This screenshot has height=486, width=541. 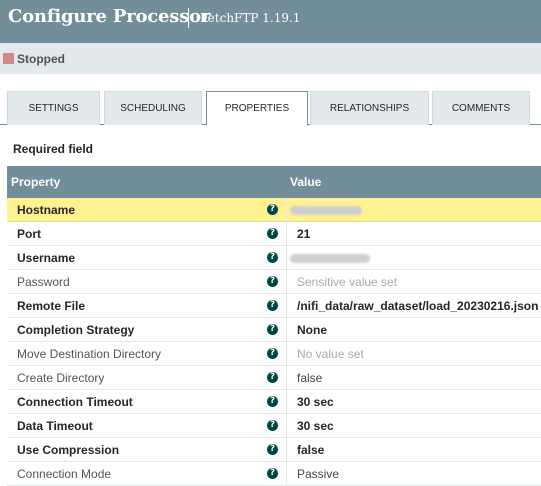 I want to click on property-name: Username, so click(x=46, y=258).